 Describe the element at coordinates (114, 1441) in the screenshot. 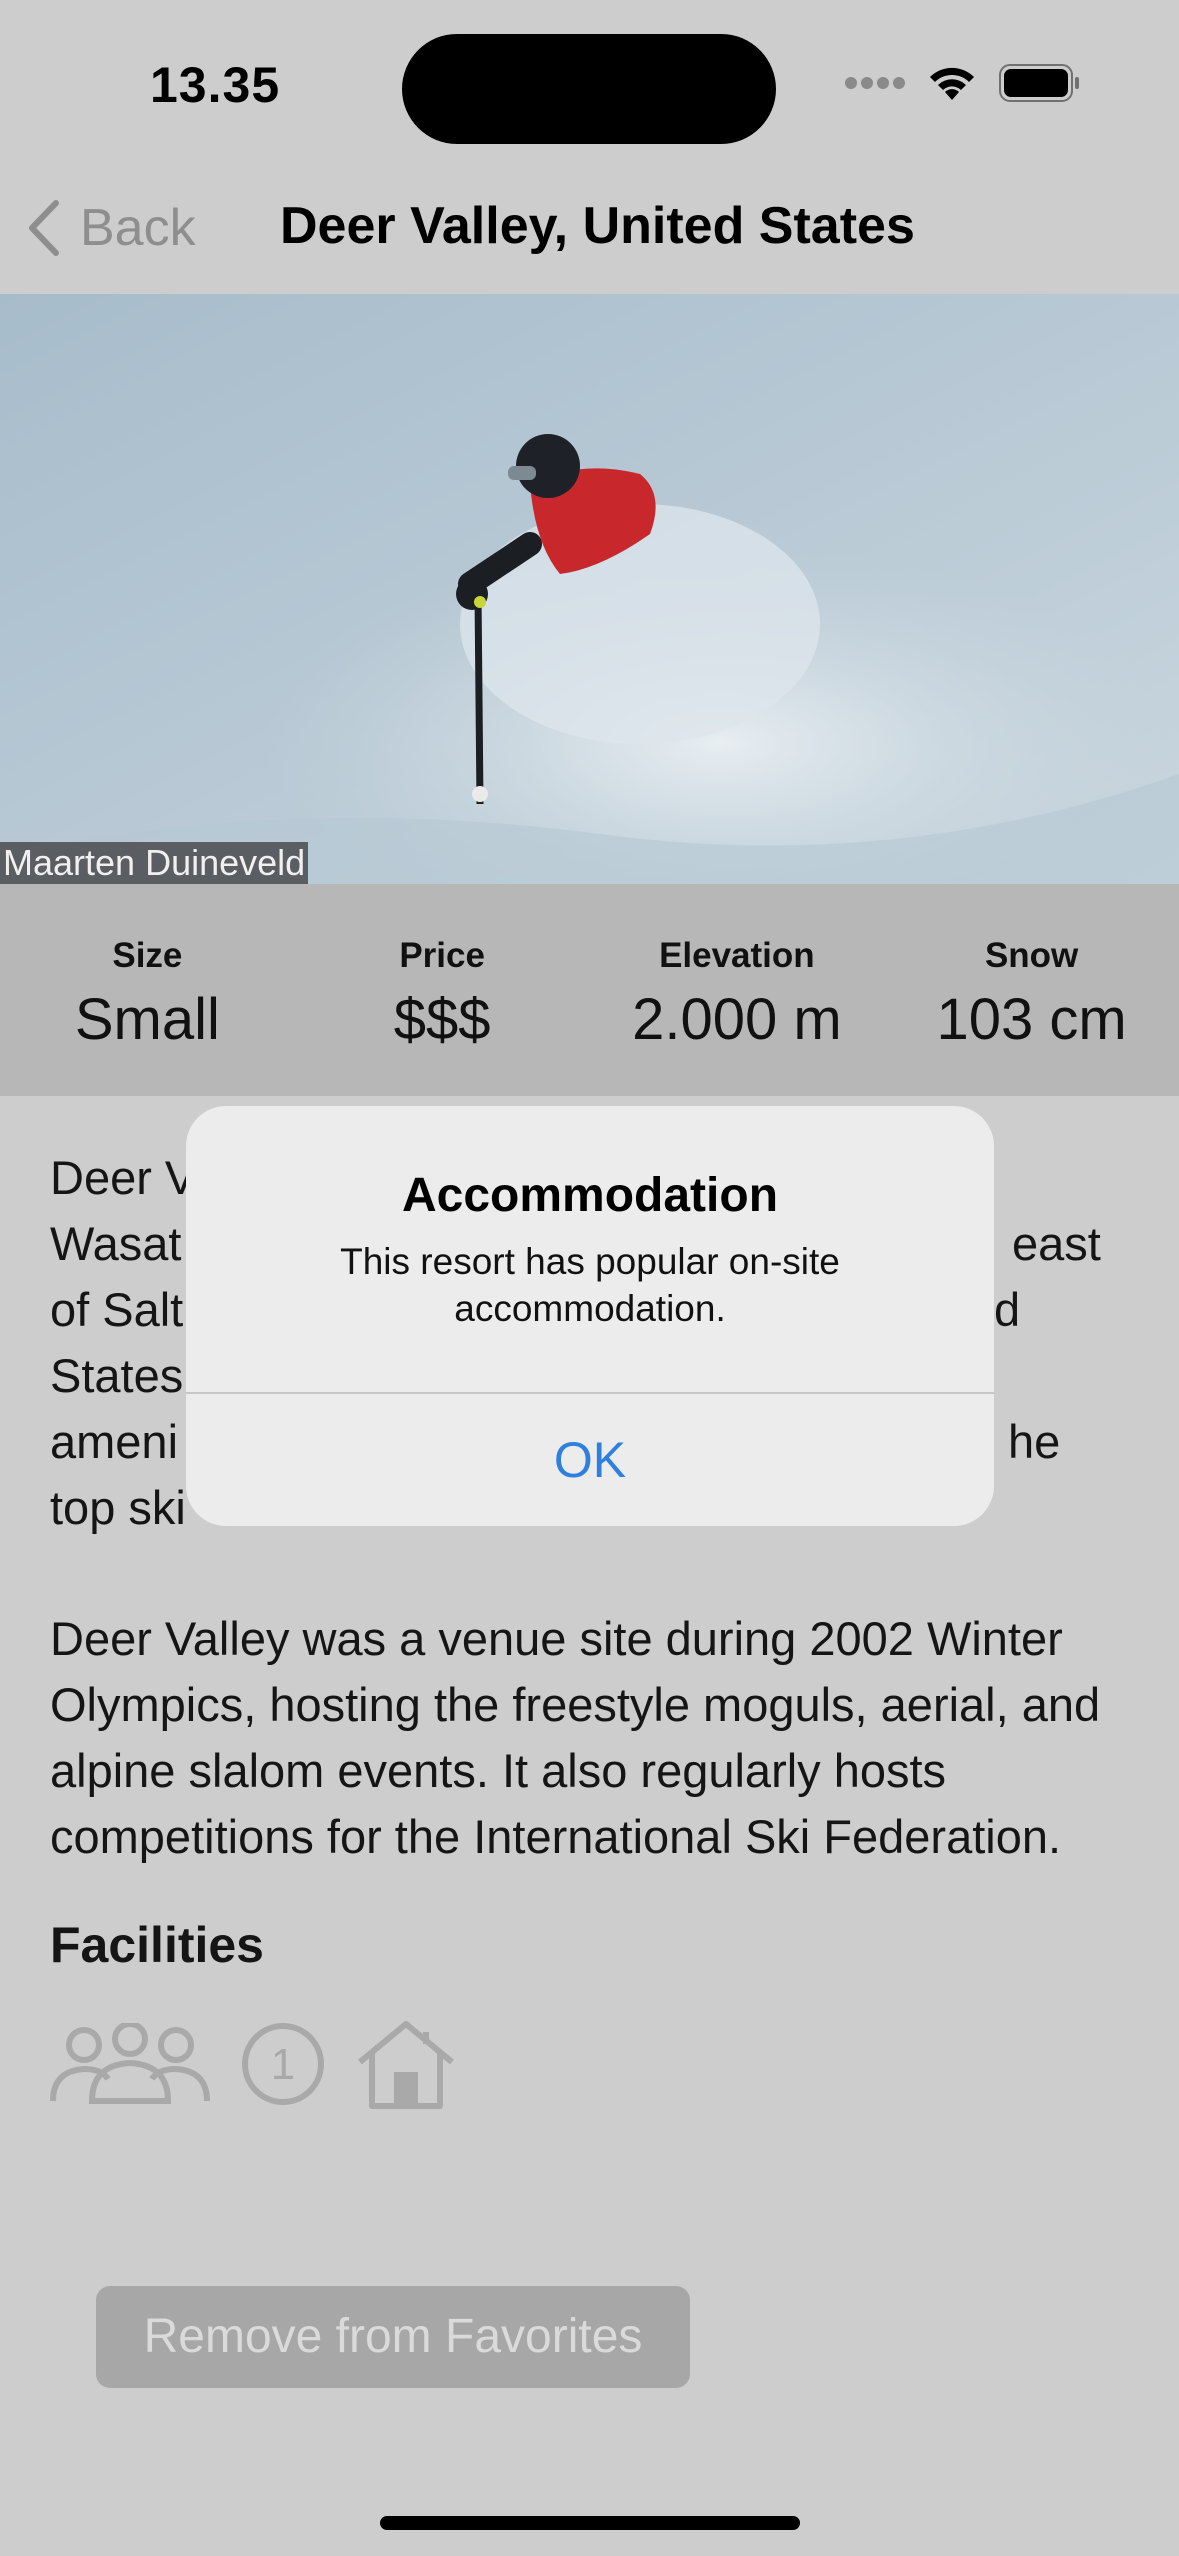

I see `description-fragment: ameni` at that location.